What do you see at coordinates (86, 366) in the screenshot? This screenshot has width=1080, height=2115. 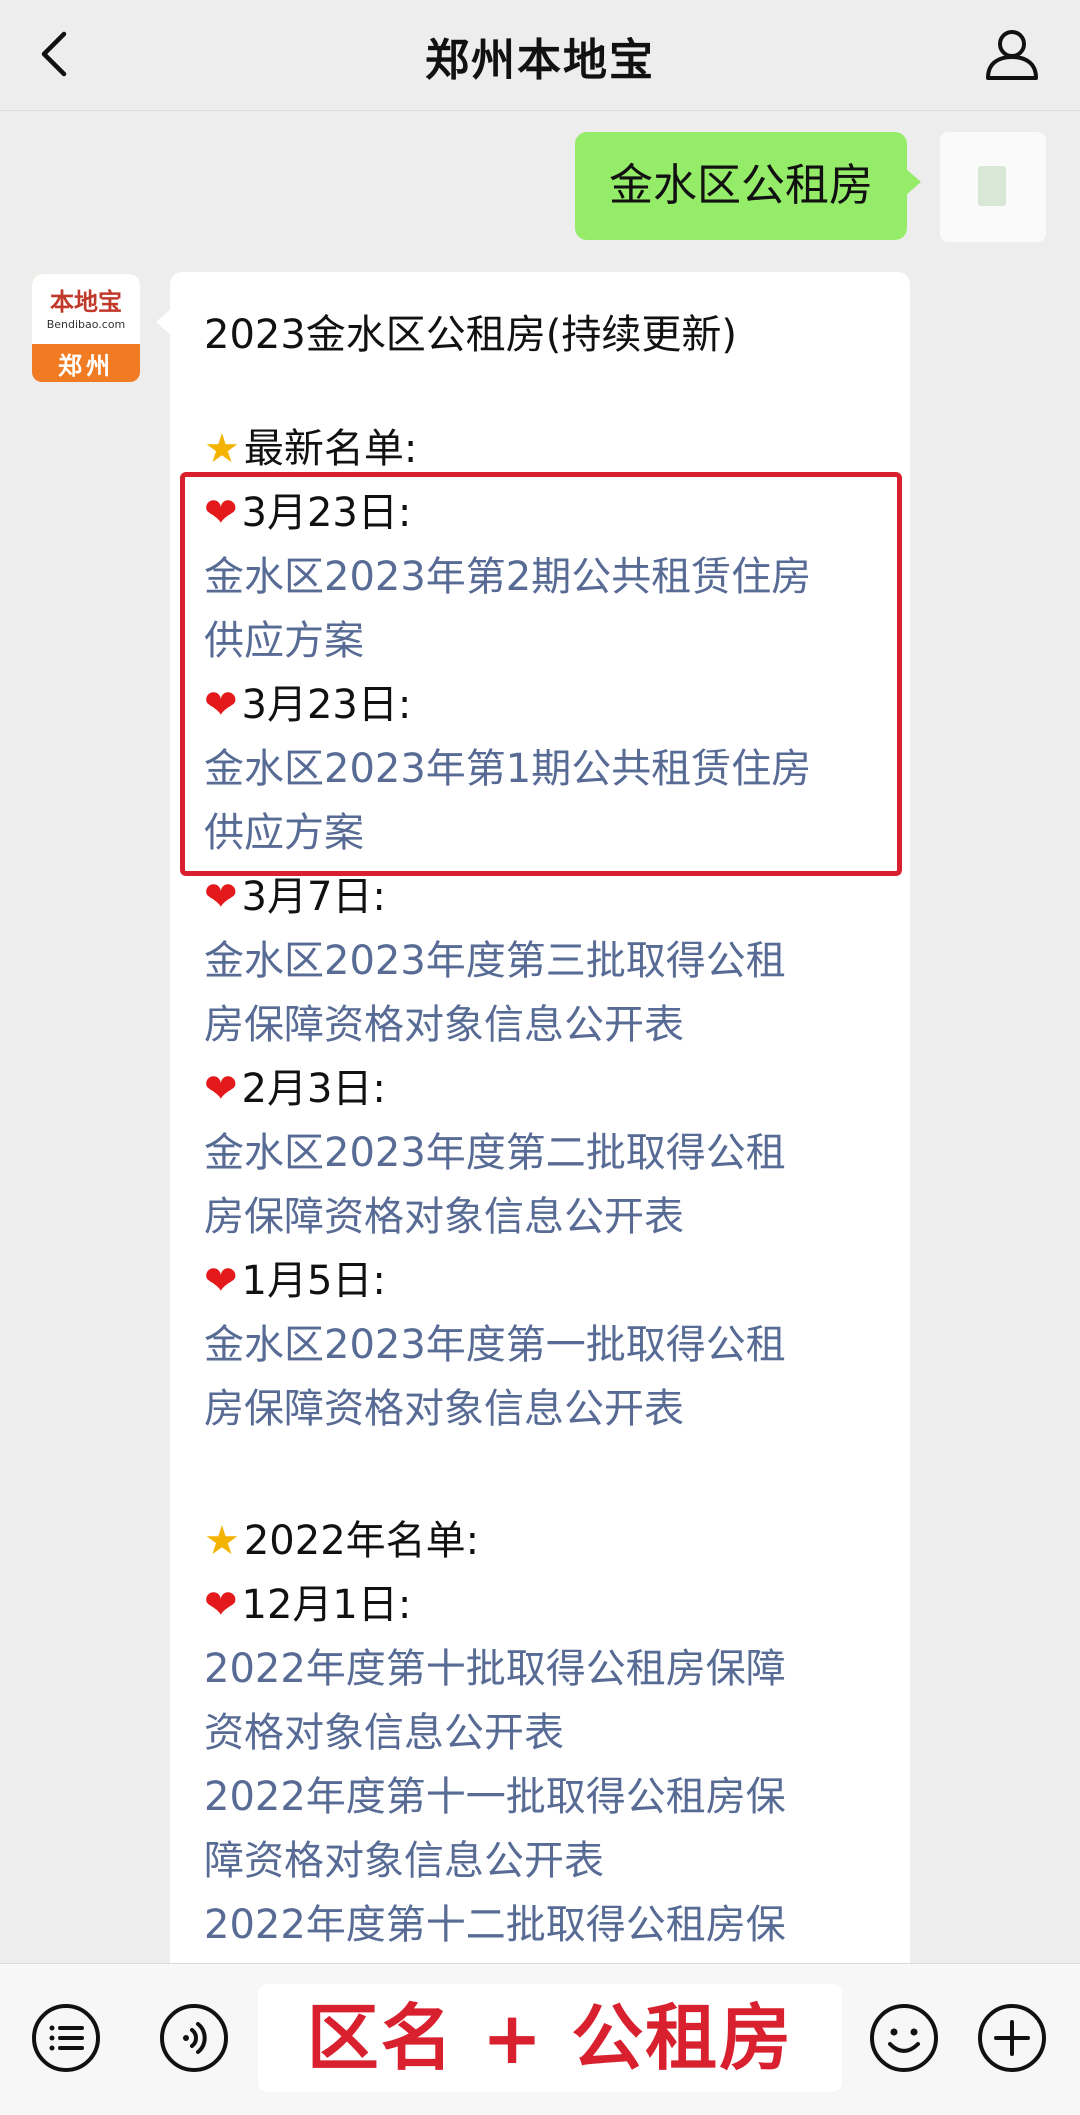 I see `avatar-city: 郑州` at bounding box center [86, 366].